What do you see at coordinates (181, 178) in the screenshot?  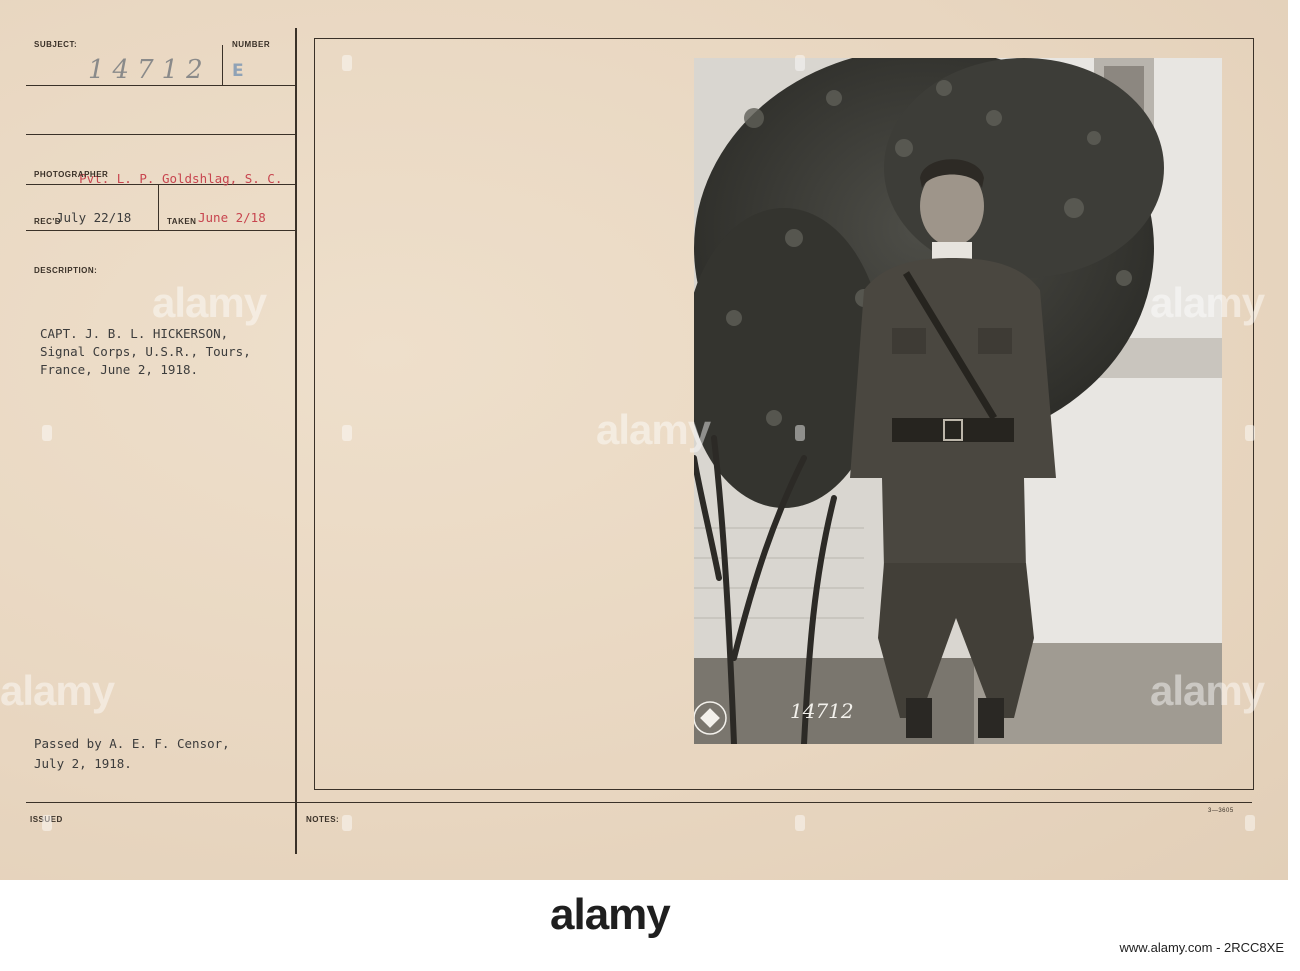 I see `photographer-name-text: Pvt. L. P. Goldshlag, S. C.` at bounding box center [181, 178].